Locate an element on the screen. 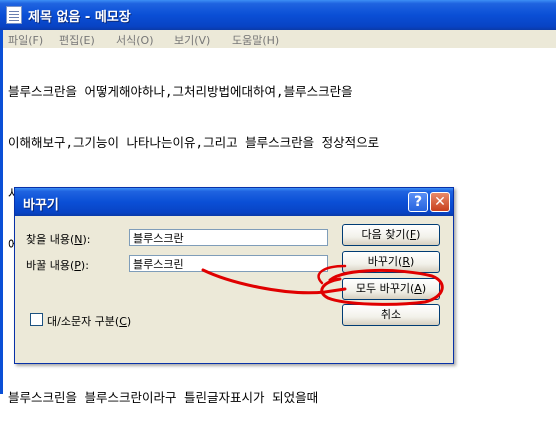 The height and width of the screenshot is (423, 556). replace-label-key: P is located at coordinates (77, 265).